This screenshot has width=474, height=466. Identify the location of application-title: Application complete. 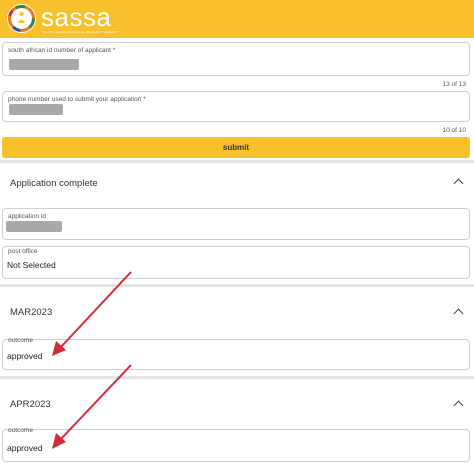
(54, 183).